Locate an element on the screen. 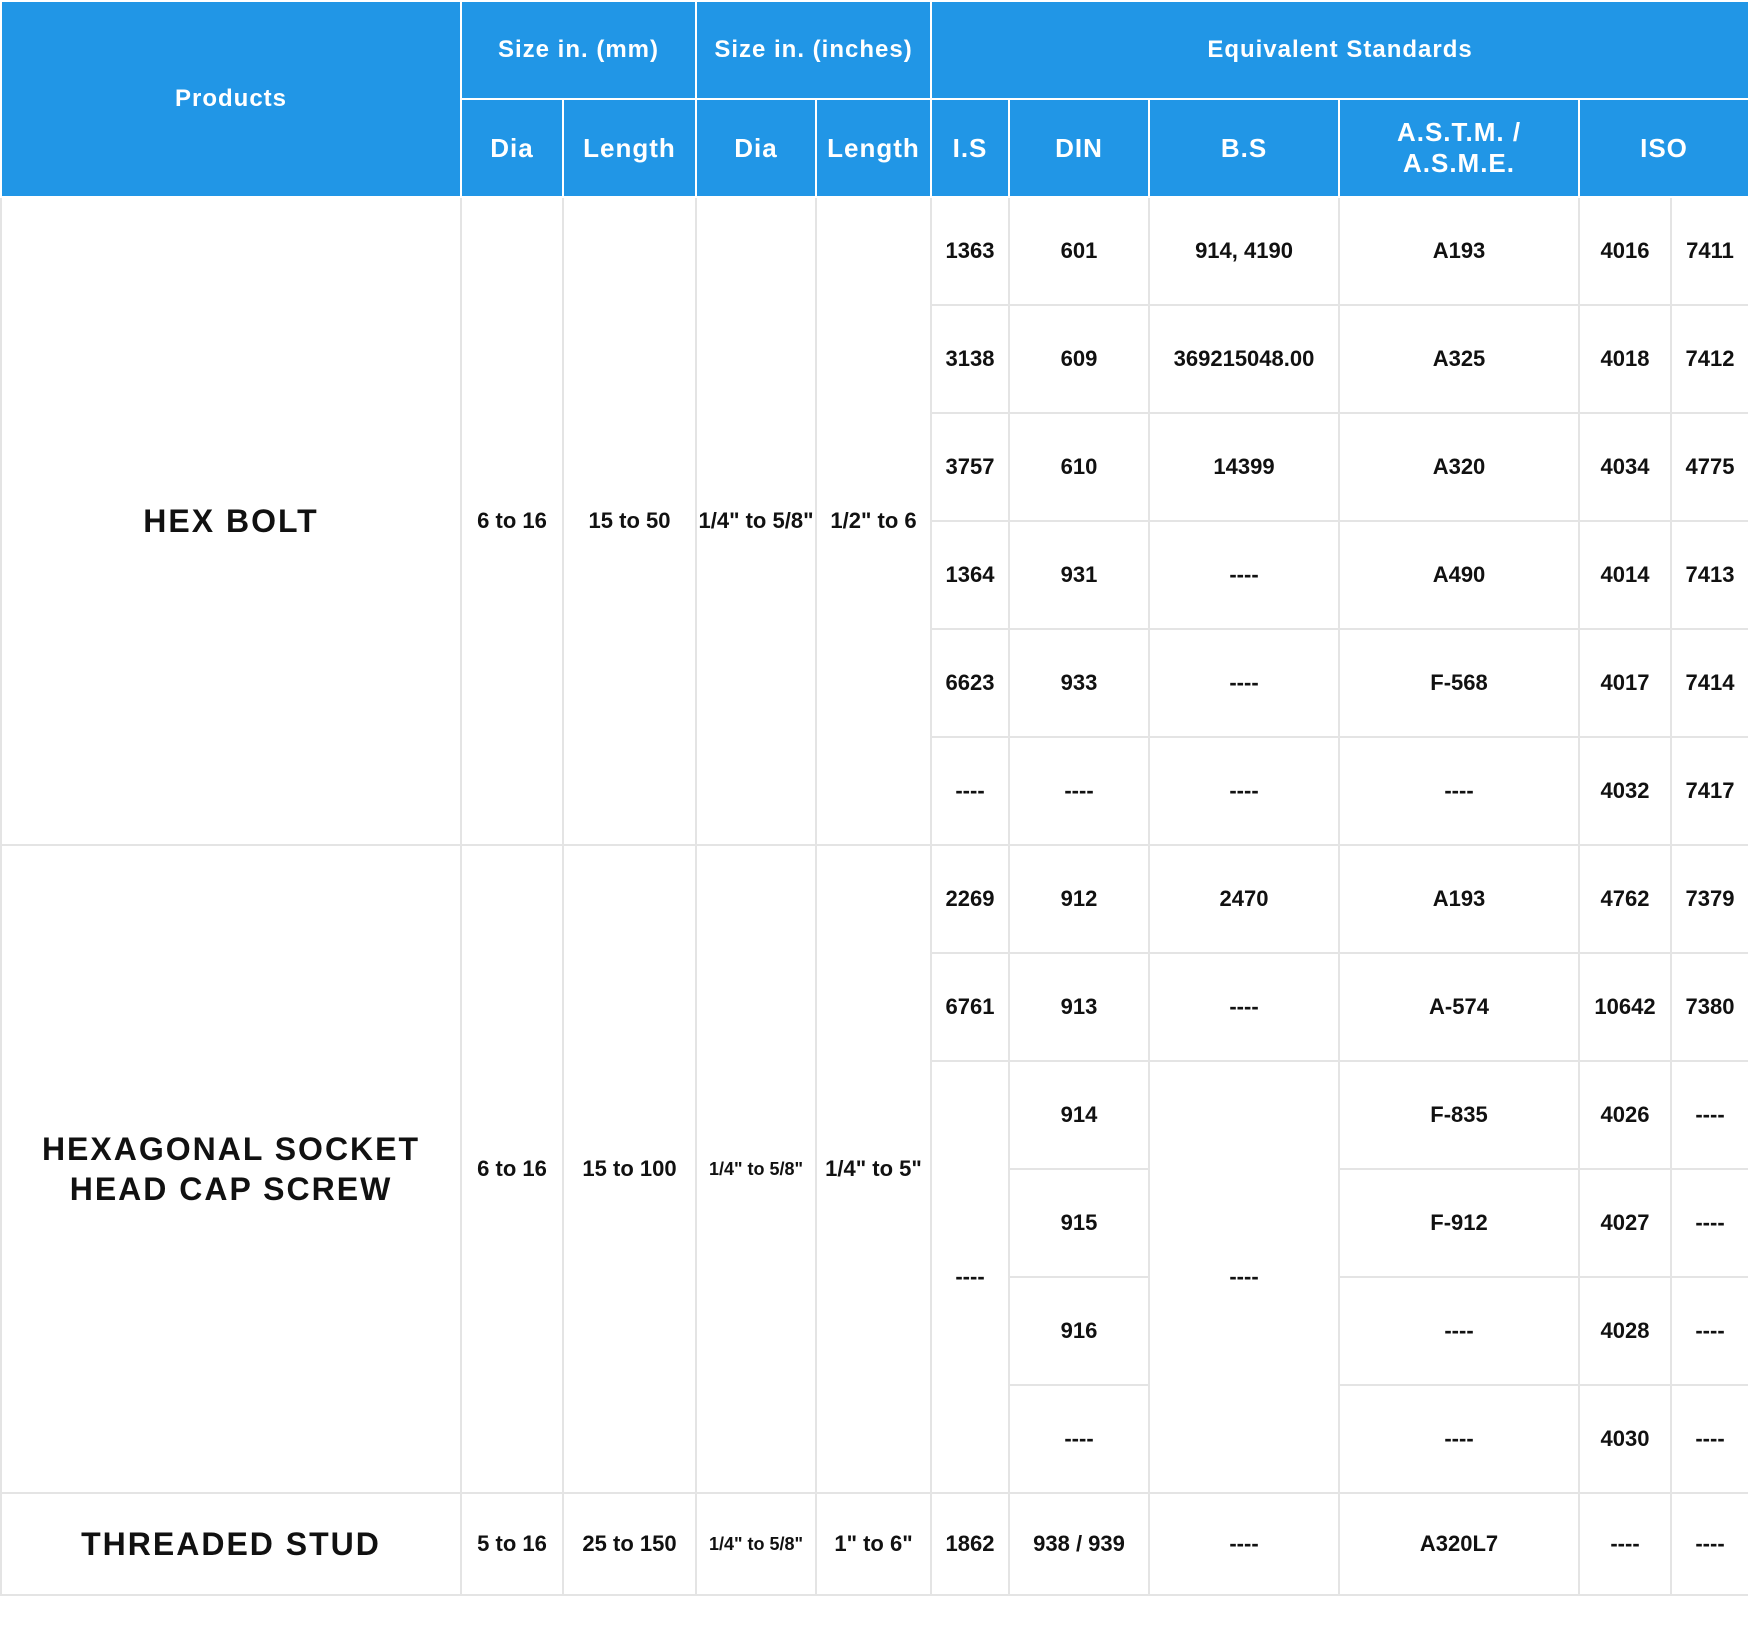 This screenshot has height=1626, width=1748. length-mm-cell: 15 to 100 is located at coordinates (629, 1169).